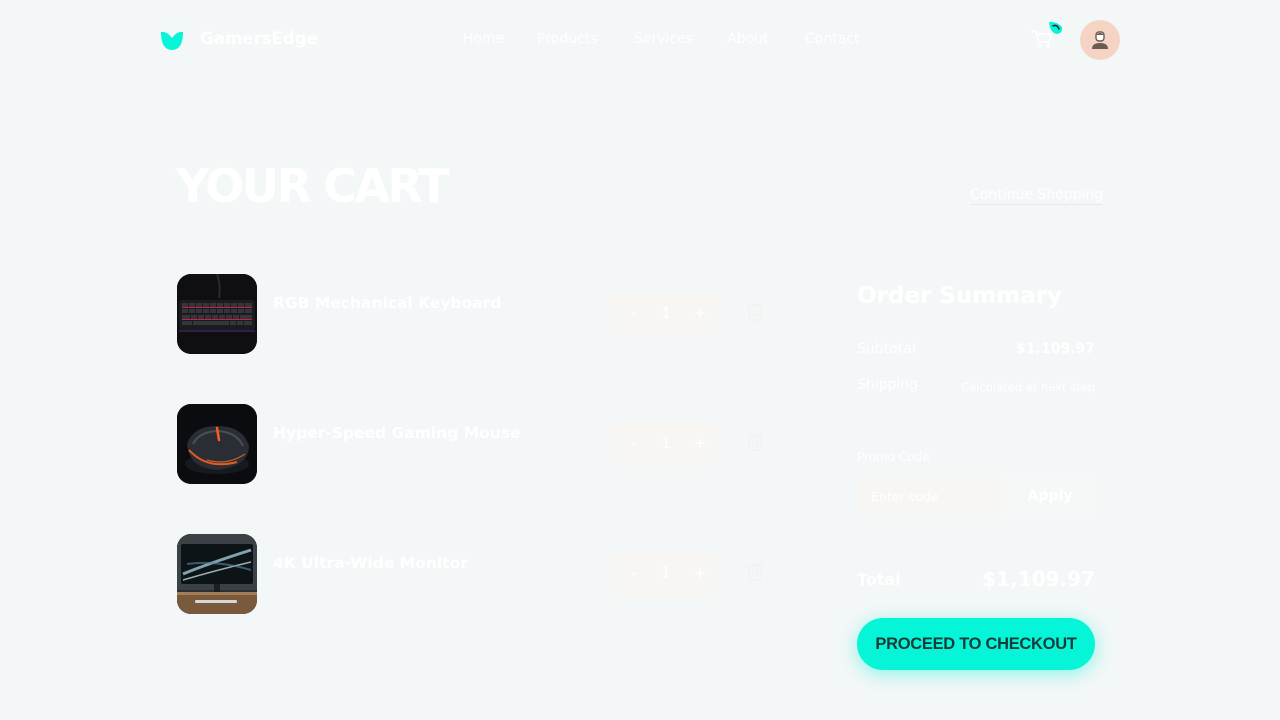 The height and width of the screenshot is (720, 1280). I want to click on item-name: RGB Mechanical Keyboard, so click(387, 303).